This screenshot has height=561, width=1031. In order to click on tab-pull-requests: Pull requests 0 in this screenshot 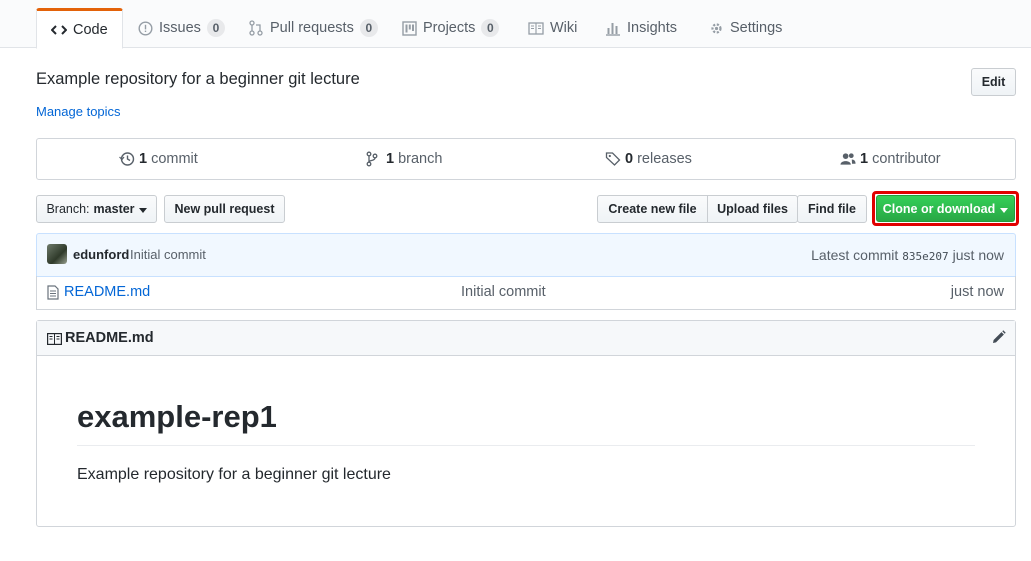, I will do `click(313, 28)`.